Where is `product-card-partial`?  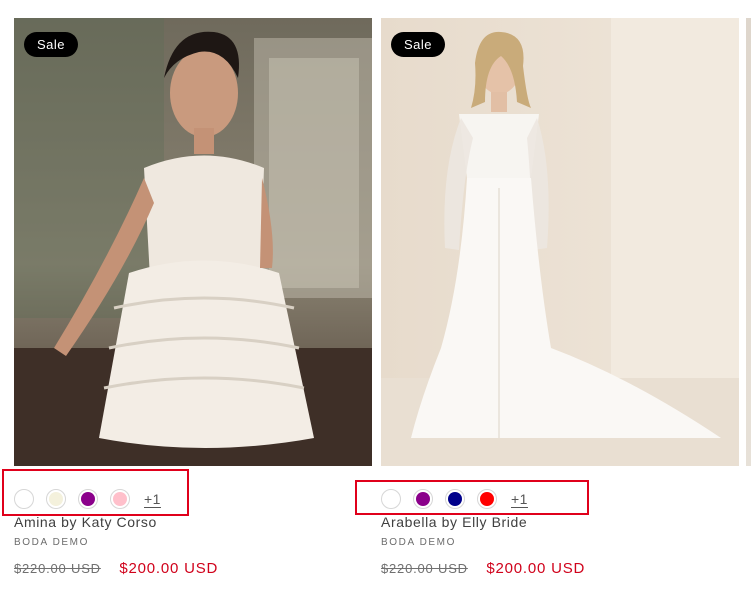 product-card-partial is located at coordinates (748, 242).